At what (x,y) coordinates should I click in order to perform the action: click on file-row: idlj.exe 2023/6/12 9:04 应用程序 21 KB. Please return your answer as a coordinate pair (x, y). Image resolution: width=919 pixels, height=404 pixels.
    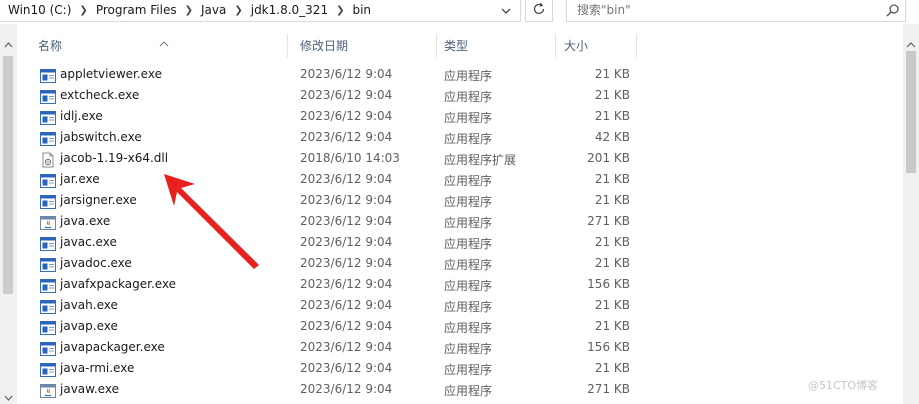
    Looking at the image, I should click on (334, 117).